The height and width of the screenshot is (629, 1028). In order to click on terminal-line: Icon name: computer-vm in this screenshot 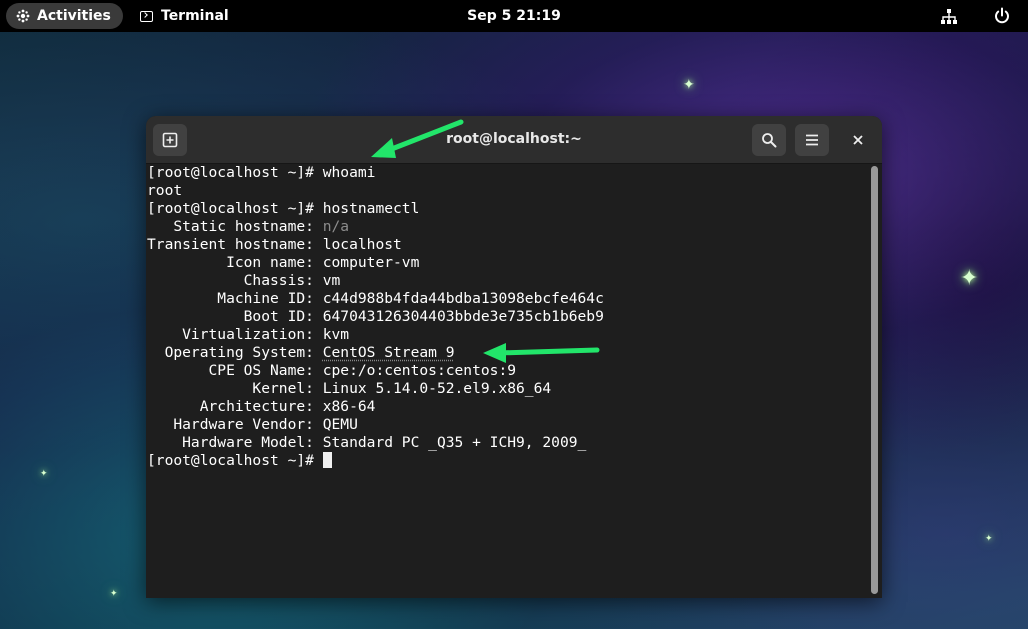, I will do `click(283, 262)`.